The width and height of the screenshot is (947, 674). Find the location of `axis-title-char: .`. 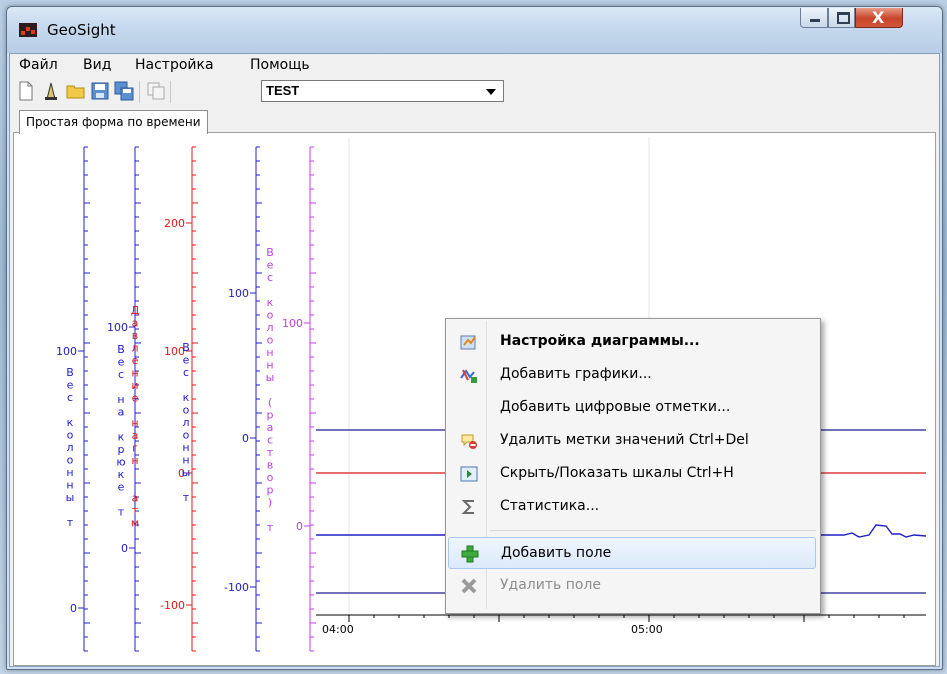

axis-title-char: . is located at coordinates (135, 473).